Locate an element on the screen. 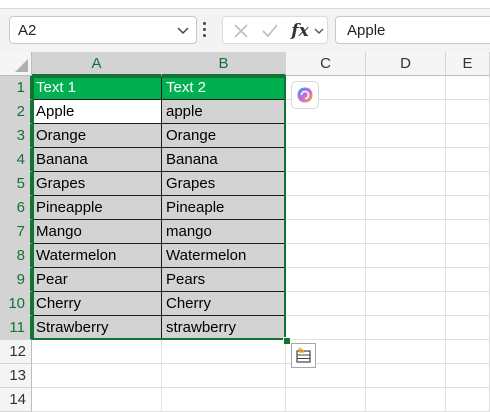 The width and height of the screenshot is (490, 412). name-box-value: A2 is located at coordinates (27, 30).